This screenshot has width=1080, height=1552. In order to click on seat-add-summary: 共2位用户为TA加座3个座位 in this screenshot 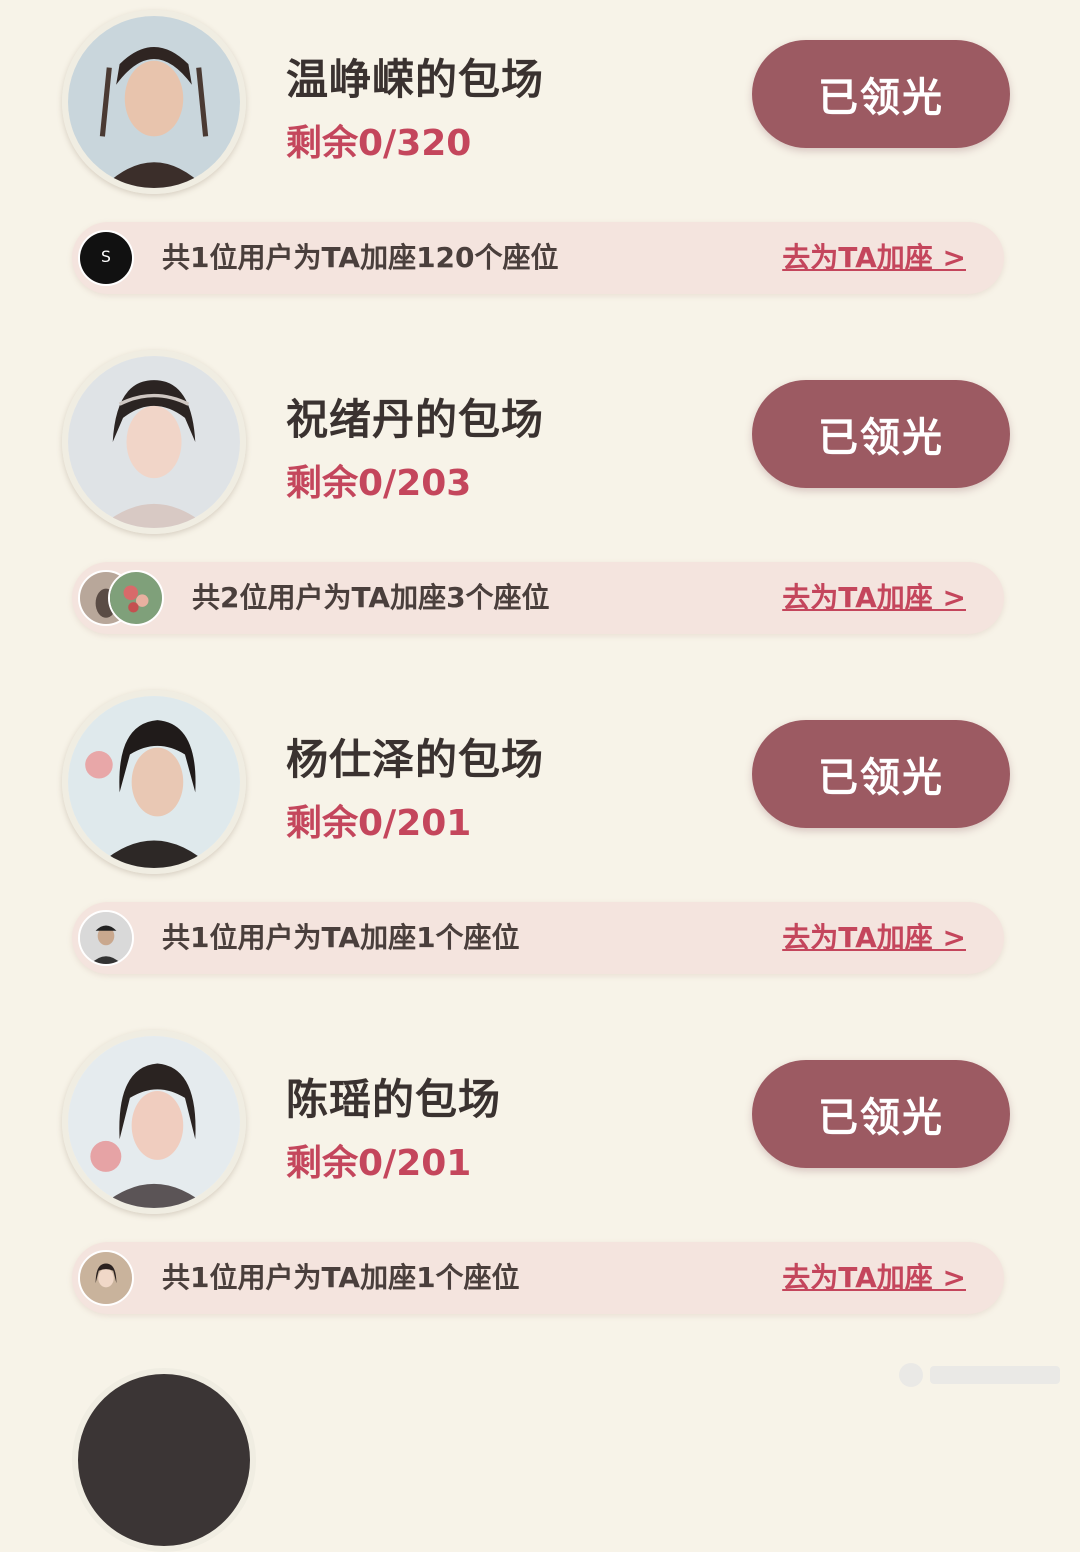, I will do `click(371, 597)`.